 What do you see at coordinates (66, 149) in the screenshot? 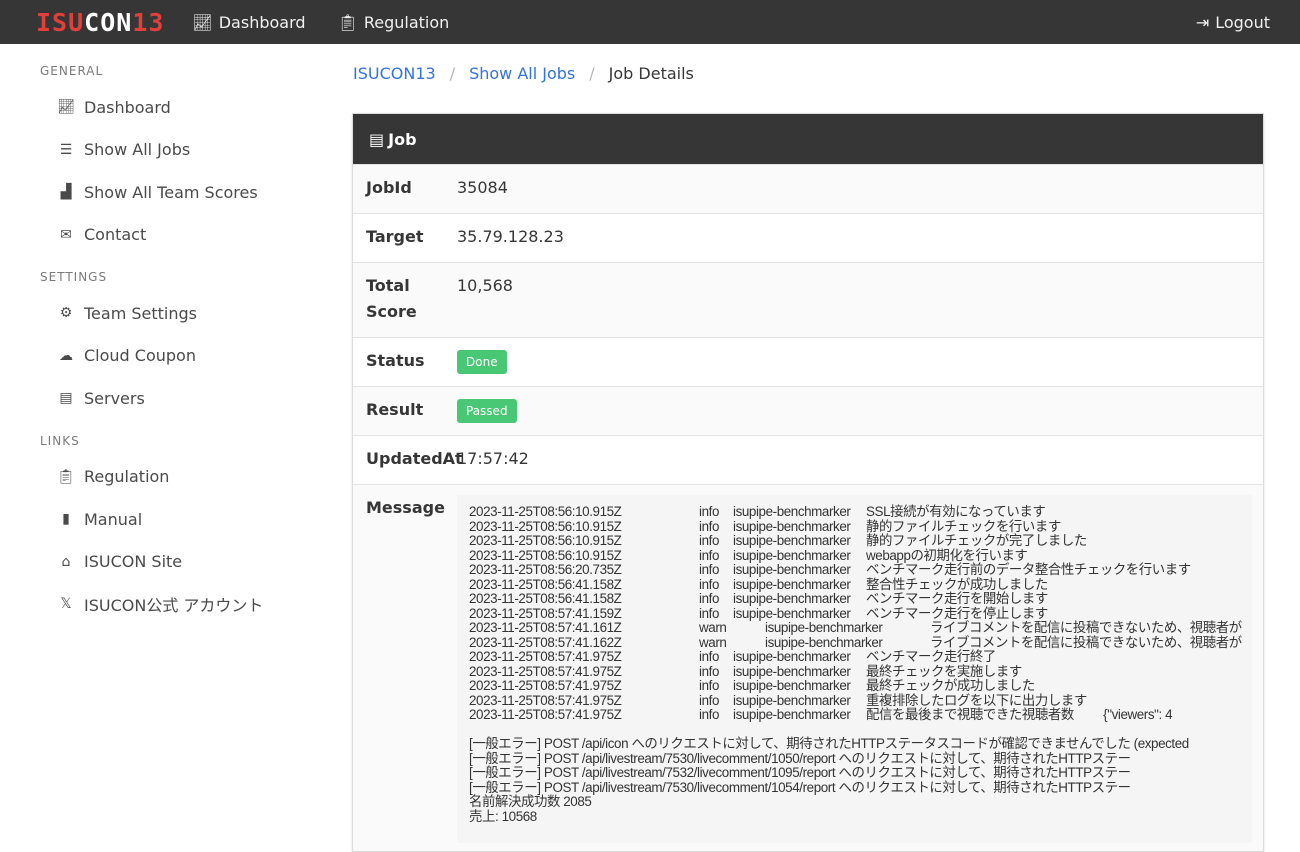
I see `list-icon: ☰` at bounding box center [66, 149].